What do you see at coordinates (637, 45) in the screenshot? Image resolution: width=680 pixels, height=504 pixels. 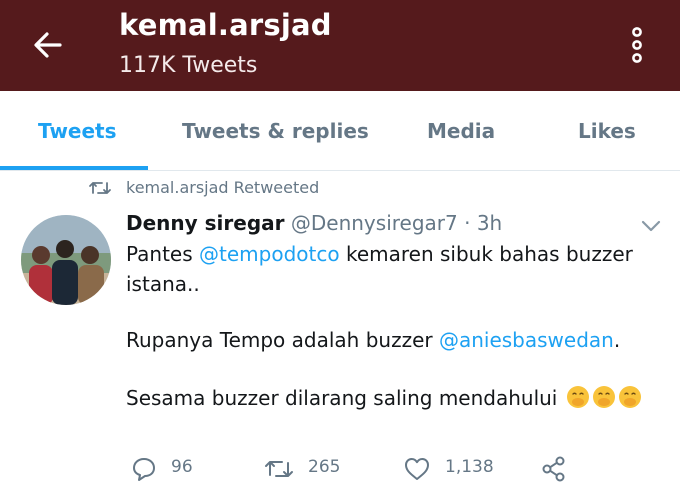 I see `more-vertical-icon` at bounding box center [637, 45].